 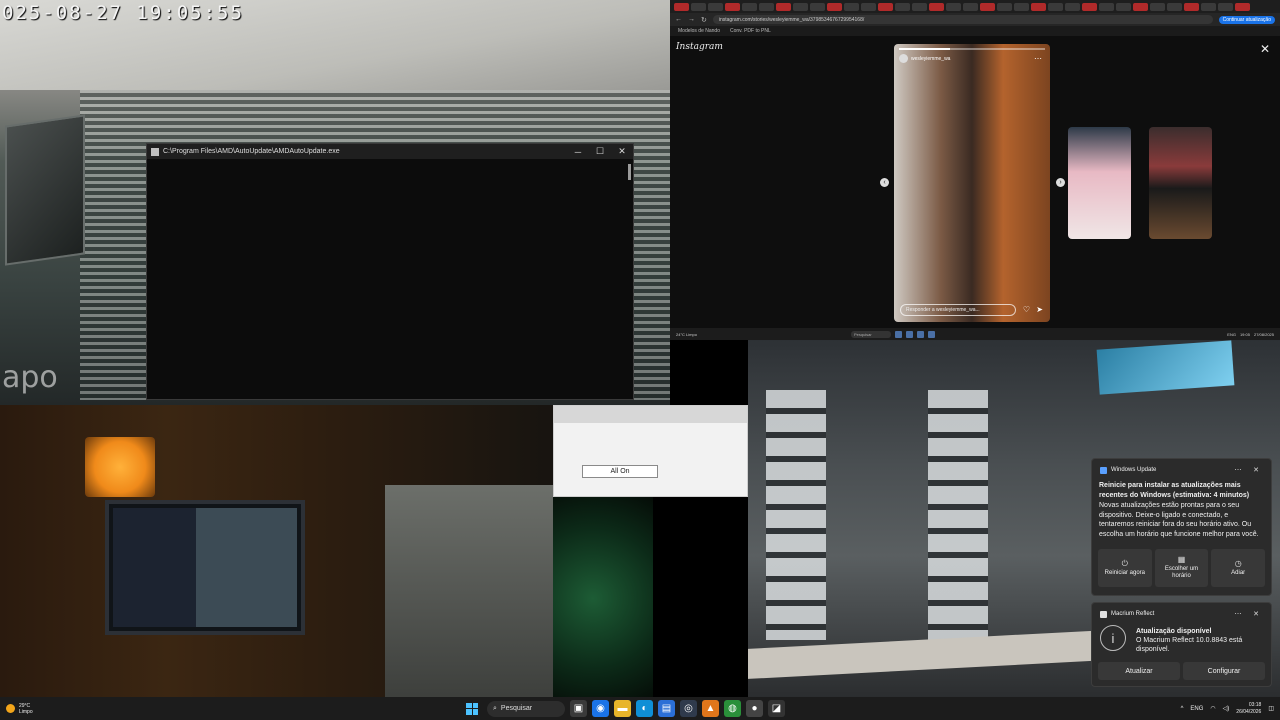 What do you see at coordinates (100, 709) in the screenshot?
I see `weather-widget: 29°C Limpo` at bounding box center [100, 709].